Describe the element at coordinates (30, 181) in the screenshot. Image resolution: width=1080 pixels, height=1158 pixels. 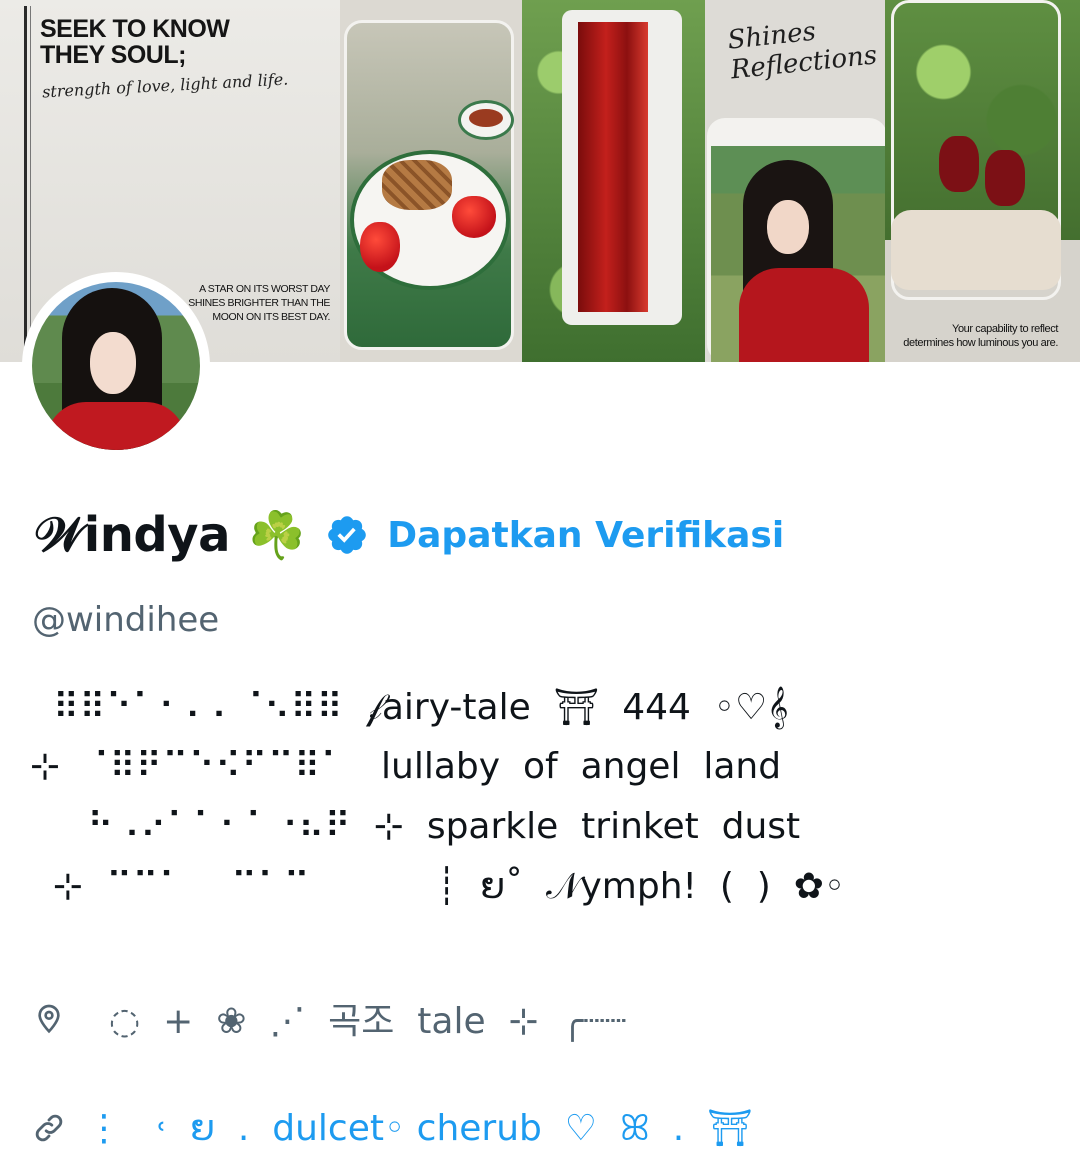
I see `banner-rule-thin` at that location.